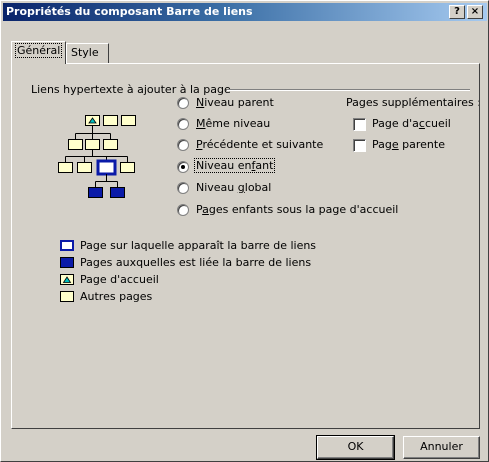 This screenshot has width=489, height=462. I want to click on help-button: ?, so click(457, 12).